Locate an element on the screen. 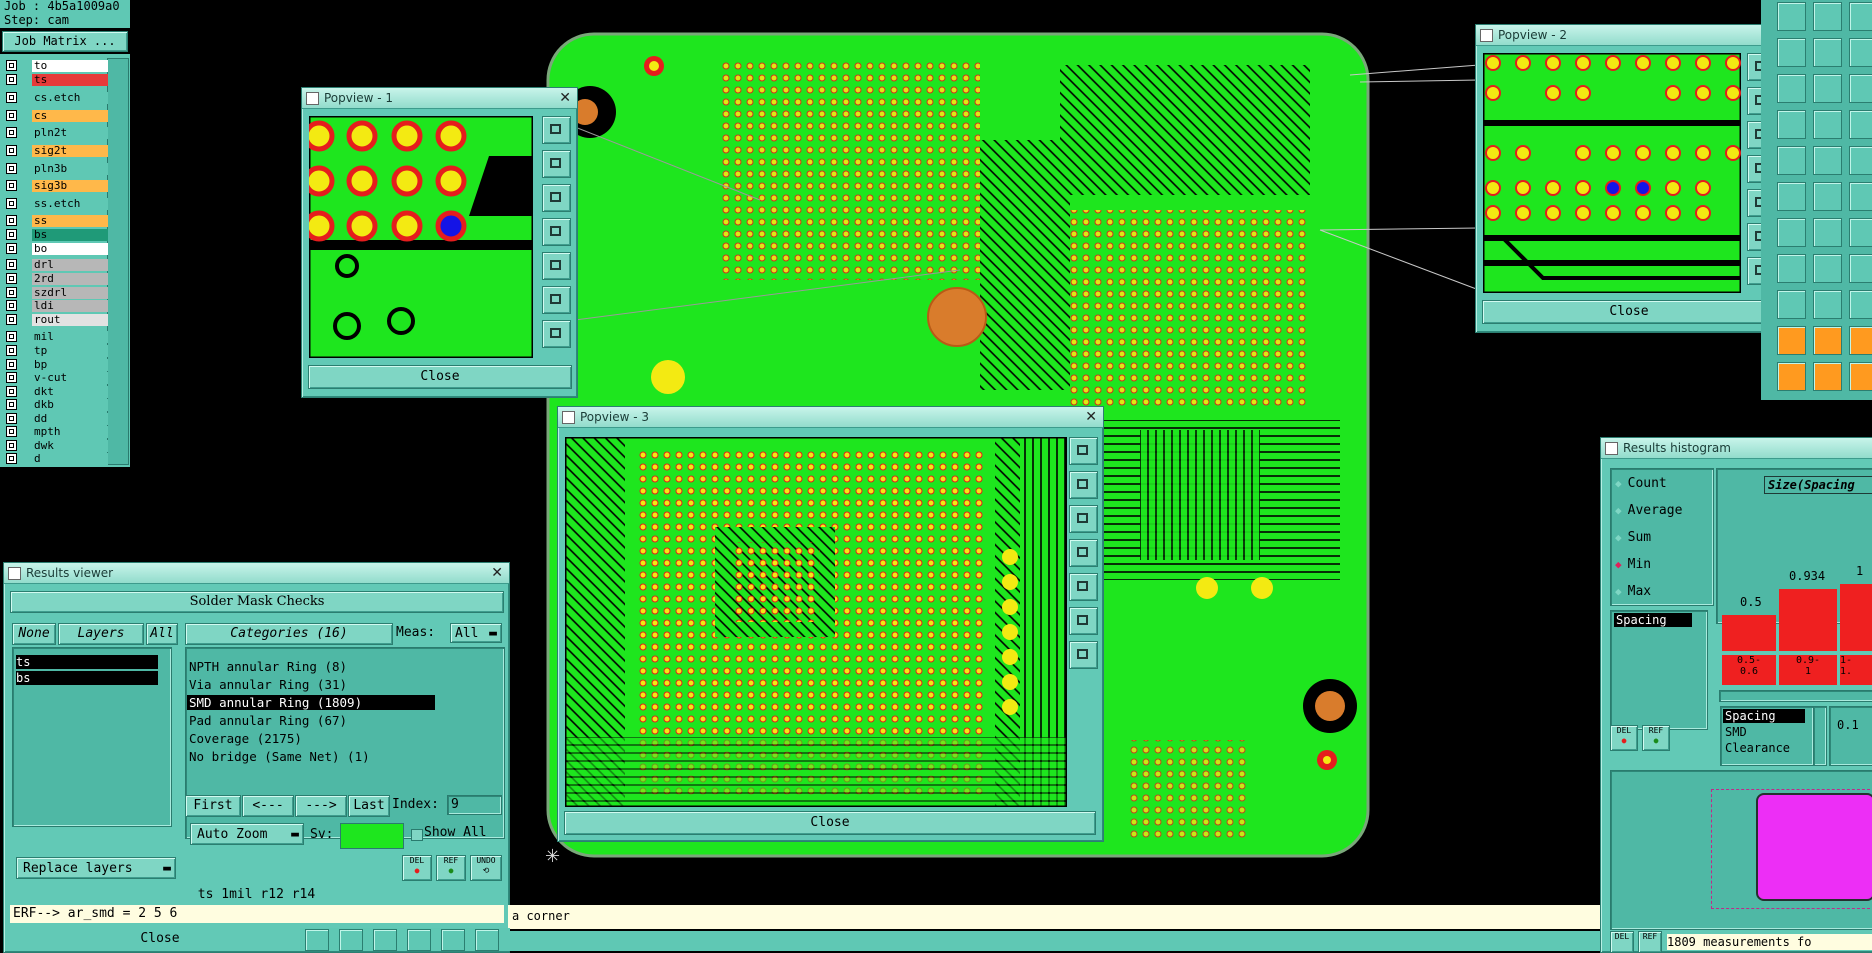  spacing-listbox is located at coordinates (1659, 670).